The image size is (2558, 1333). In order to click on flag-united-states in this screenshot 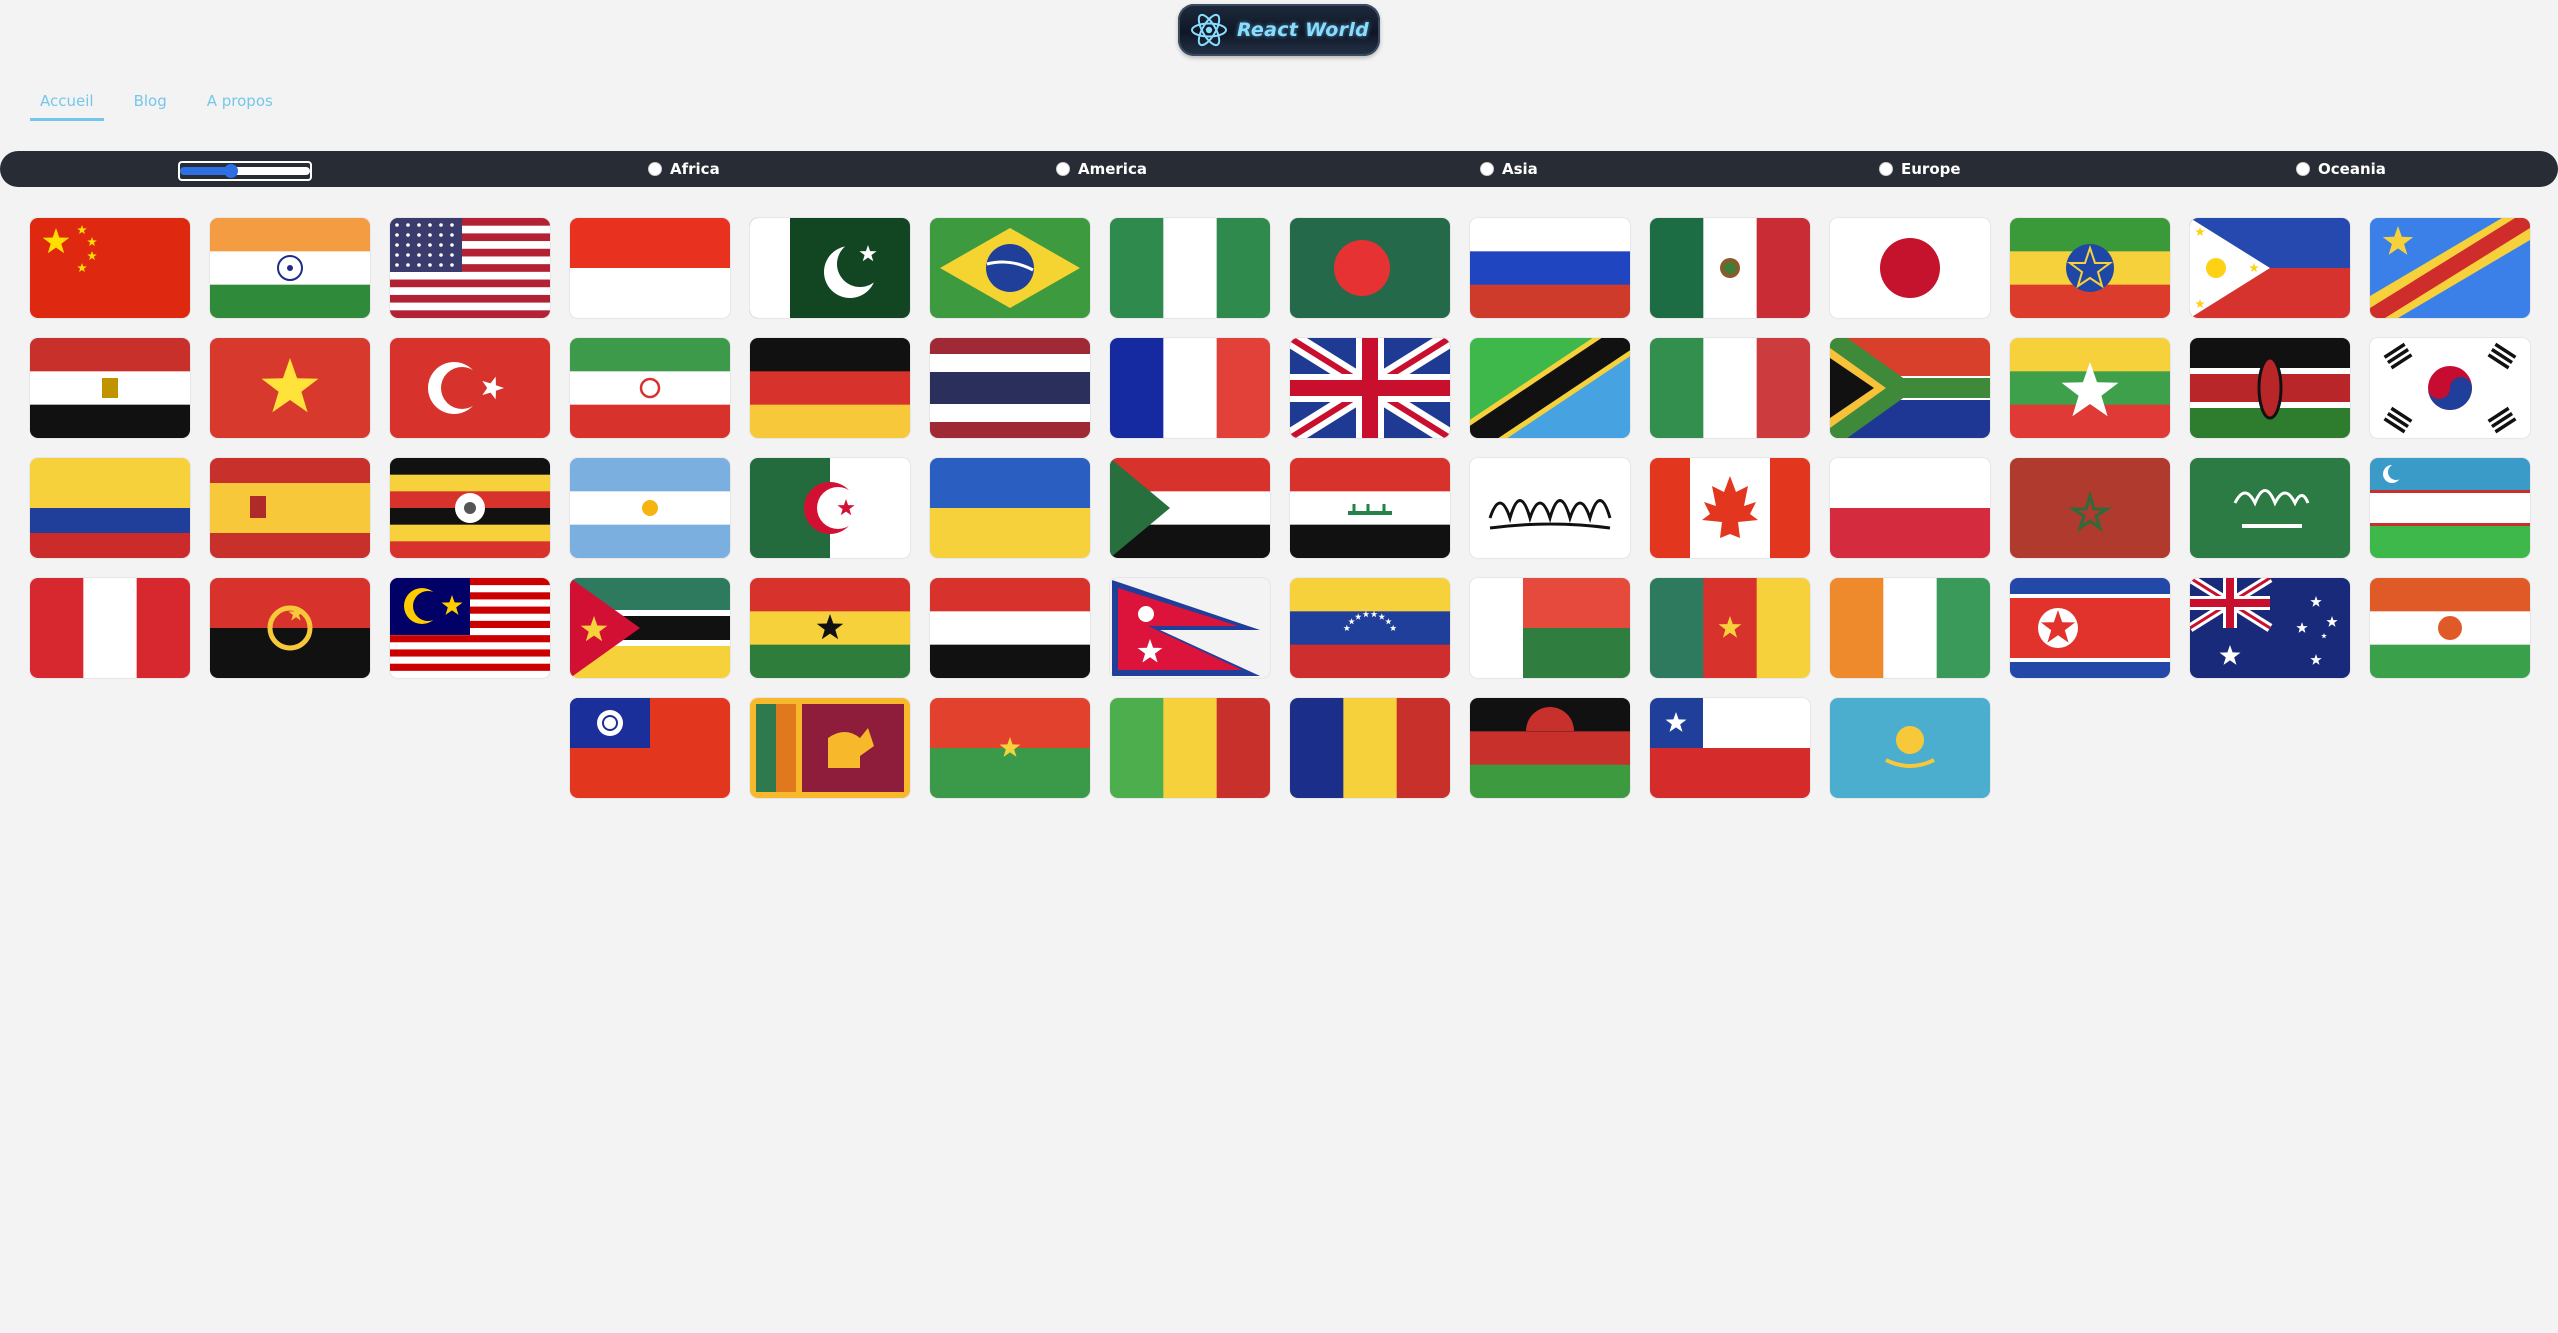, I will do `click(470, 268)`.